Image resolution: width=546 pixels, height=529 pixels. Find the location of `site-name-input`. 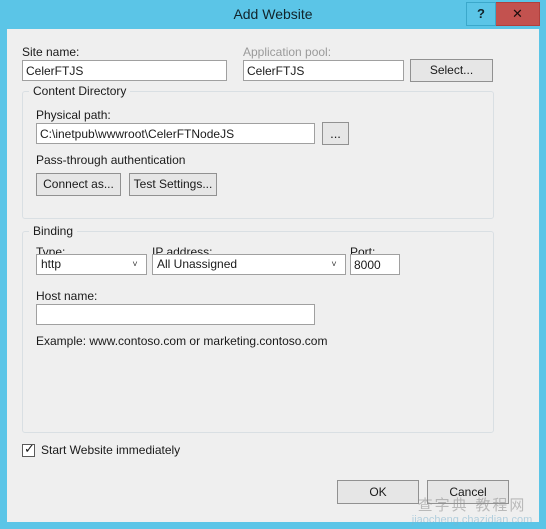

site-name-input is located at coordinates (124, 70).